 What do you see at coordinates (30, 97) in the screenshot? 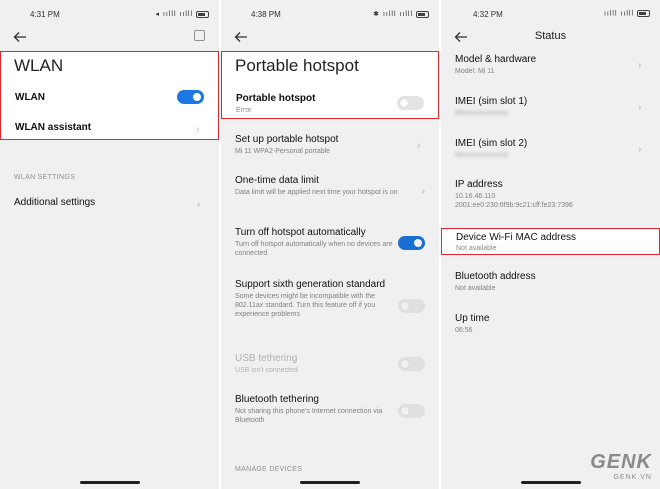
I see `wlan-label: WLAN` at bounding box center [30, 97].